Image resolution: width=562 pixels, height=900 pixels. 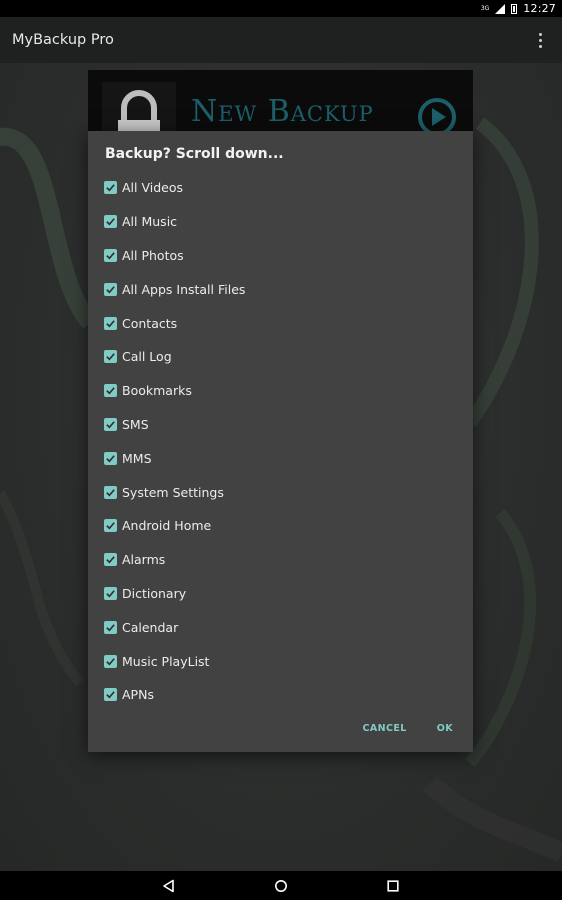 I want to click on battery-icon, so click(x=514, y=8).